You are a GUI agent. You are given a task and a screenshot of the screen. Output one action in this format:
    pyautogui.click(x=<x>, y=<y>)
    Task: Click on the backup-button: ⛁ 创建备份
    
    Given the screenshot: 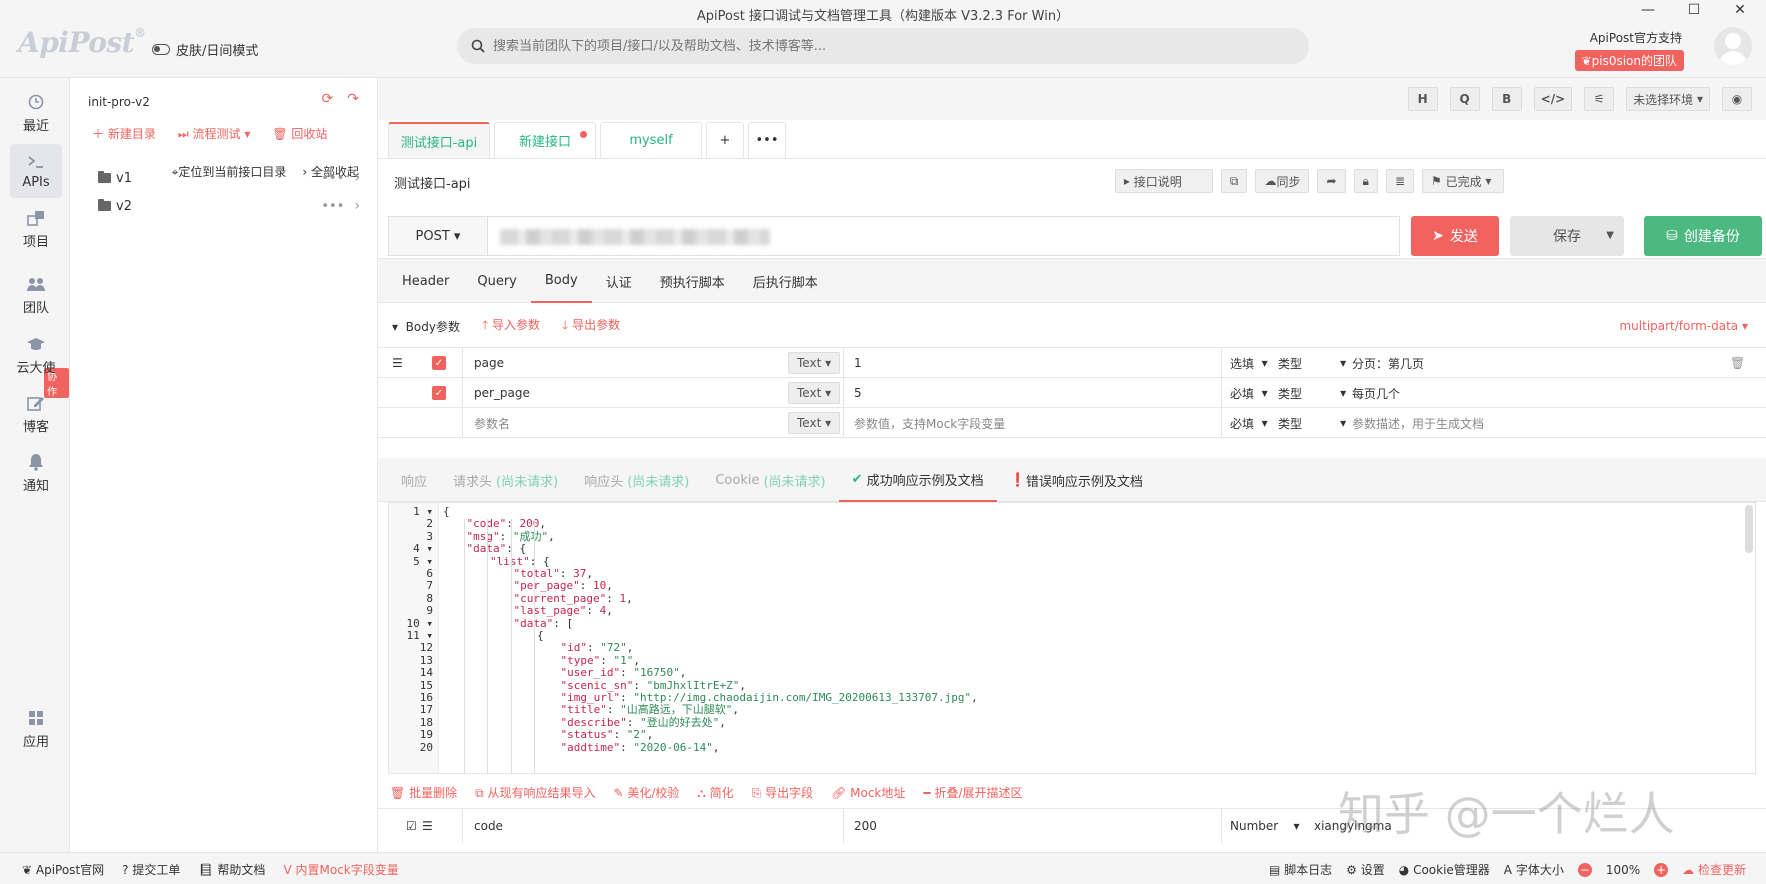 What is the action you would take?
    pyautogui.click(x=1703, y=236)
    